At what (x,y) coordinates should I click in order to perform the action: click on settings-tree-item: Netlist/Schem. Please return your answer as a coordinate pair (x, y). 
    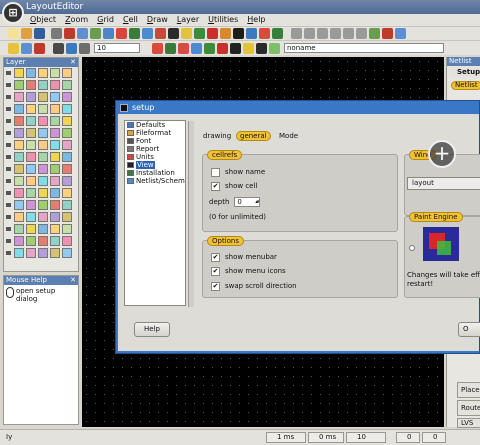
    Looking at the image, I should click on (155, 181).